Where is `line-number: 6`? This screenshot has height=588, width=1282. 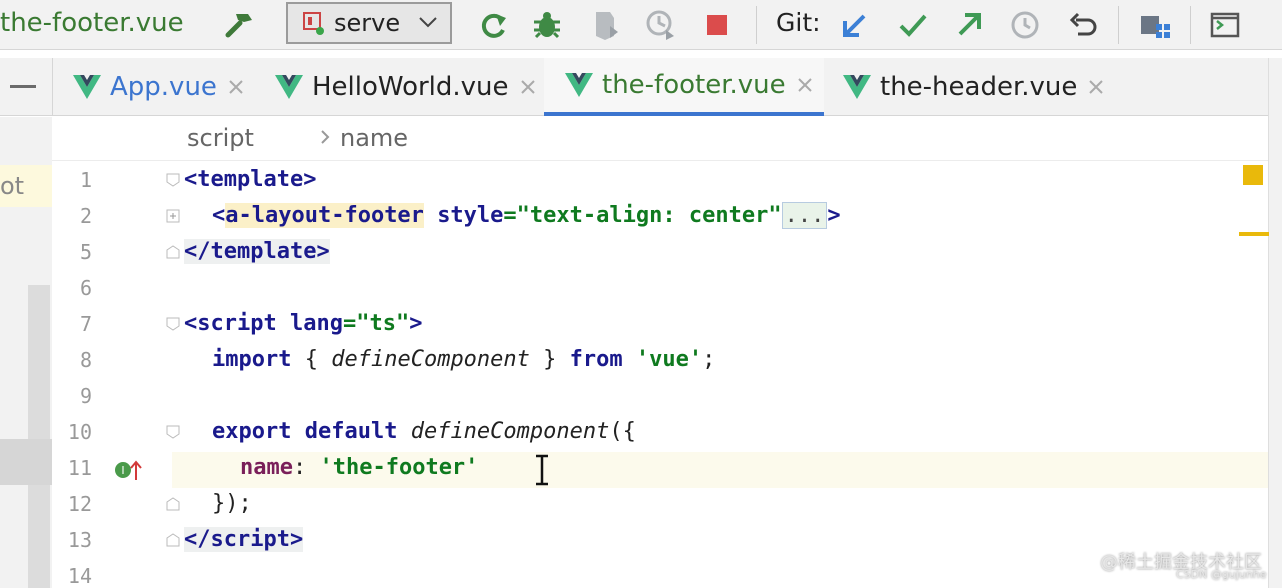
line-number: 6 is located at coordinates (85, 288).